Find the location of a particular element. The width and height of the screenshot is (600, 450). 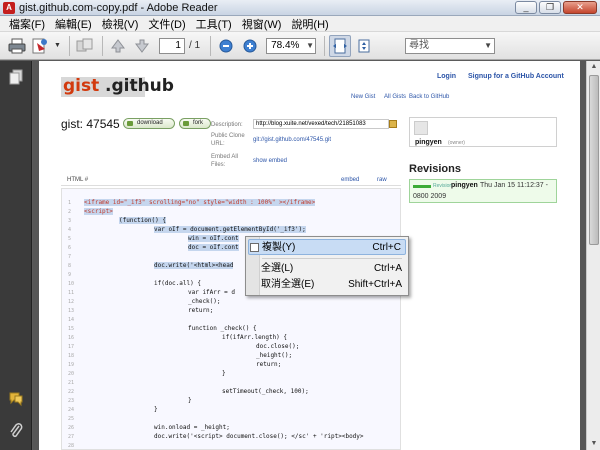

zoom-out-icon is located at coordinates (226, 46).